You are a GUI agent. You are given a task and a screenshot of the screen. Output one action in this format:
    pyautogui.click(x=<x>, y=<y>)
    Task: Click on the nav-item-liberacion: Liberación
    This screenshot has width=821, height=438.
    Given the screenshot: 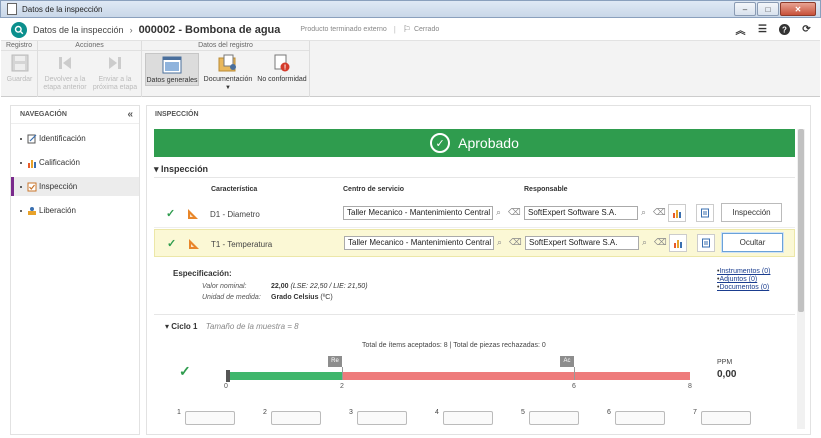 What is the action you would take?
    pyautogui.click(x=75, y=210)
    